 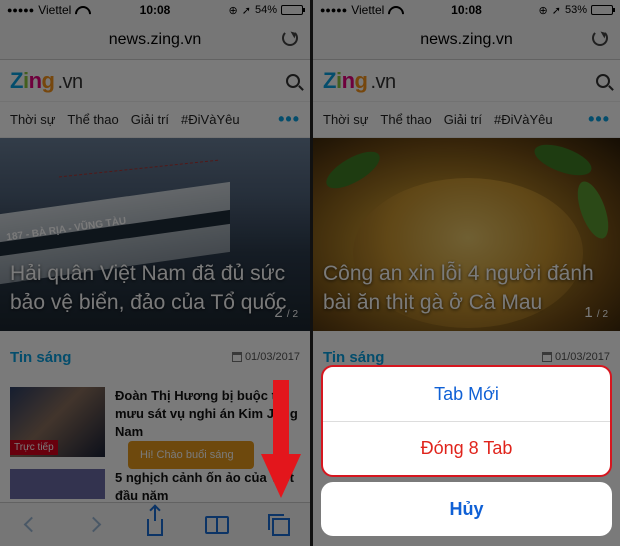 What do you see at coordinates (596, 312) in the screenshot?
I see `slide-counter: 1 / 2` at bounding box center [596, 312].